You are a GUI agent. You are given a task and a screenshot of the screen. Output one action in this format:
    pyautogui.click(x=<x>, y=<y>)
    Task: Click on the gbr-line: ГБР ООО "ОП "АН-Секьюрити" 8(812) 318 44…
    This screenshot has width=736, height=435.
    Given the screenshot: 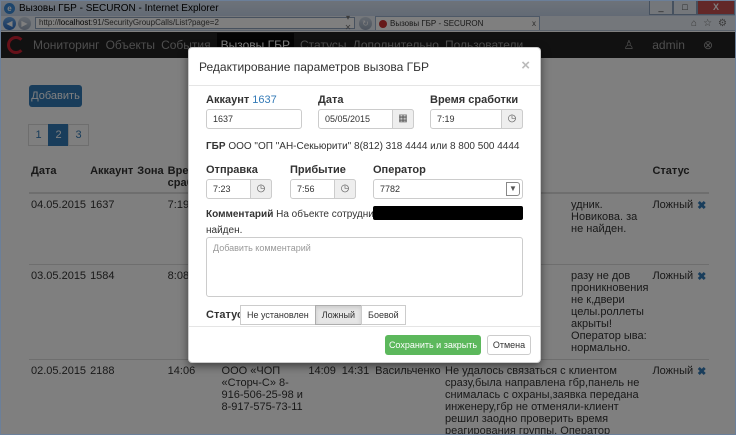 What is the action you would take?
    pyautogui.click(x=362, y=146)
    